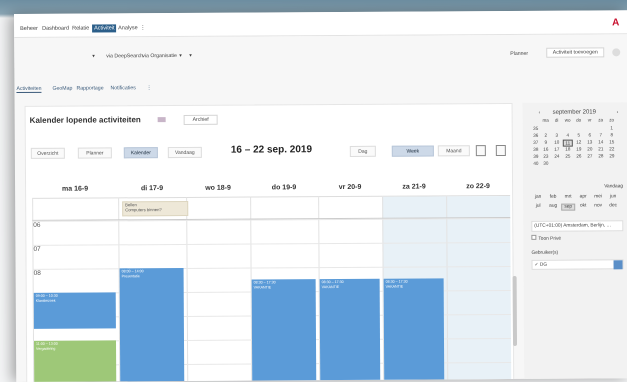 Image resolution: width=627 pixels, height=382 pixels. What do you see at coordinates (590, 135) in the screenshot?
I see `calendar-day: 6` at bounding box center [590, 135].